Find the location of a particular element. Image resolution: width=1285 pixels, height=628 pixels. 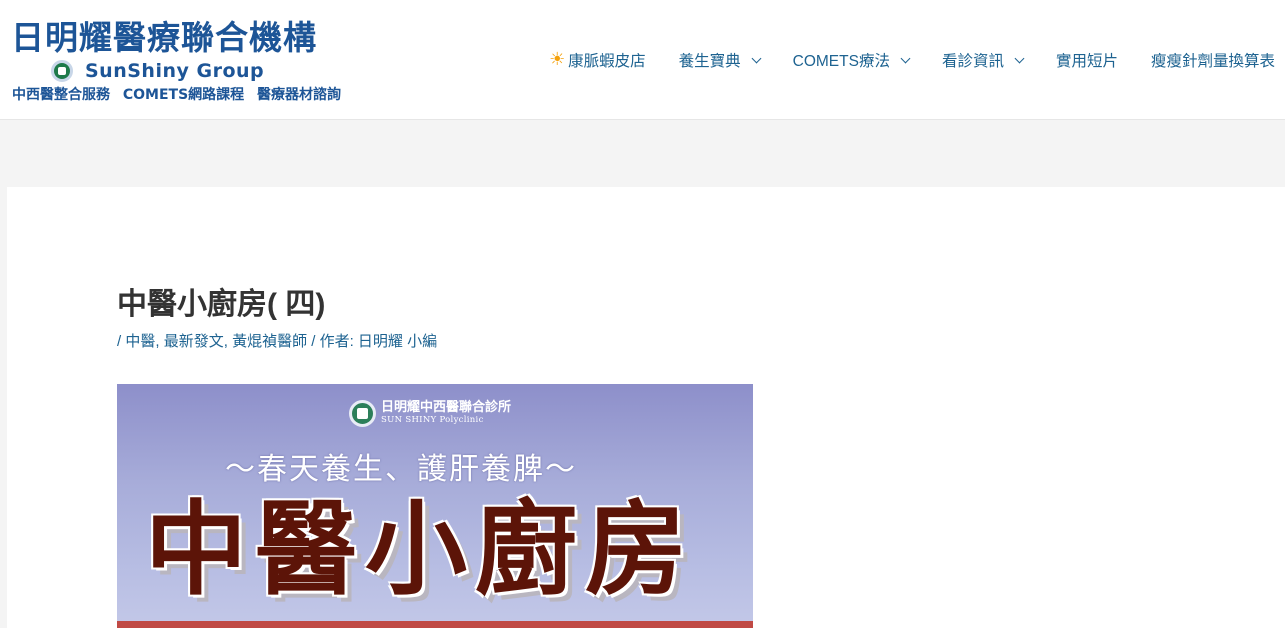

category-link-tcm: 中醫 is located at coordinates (140, 341).